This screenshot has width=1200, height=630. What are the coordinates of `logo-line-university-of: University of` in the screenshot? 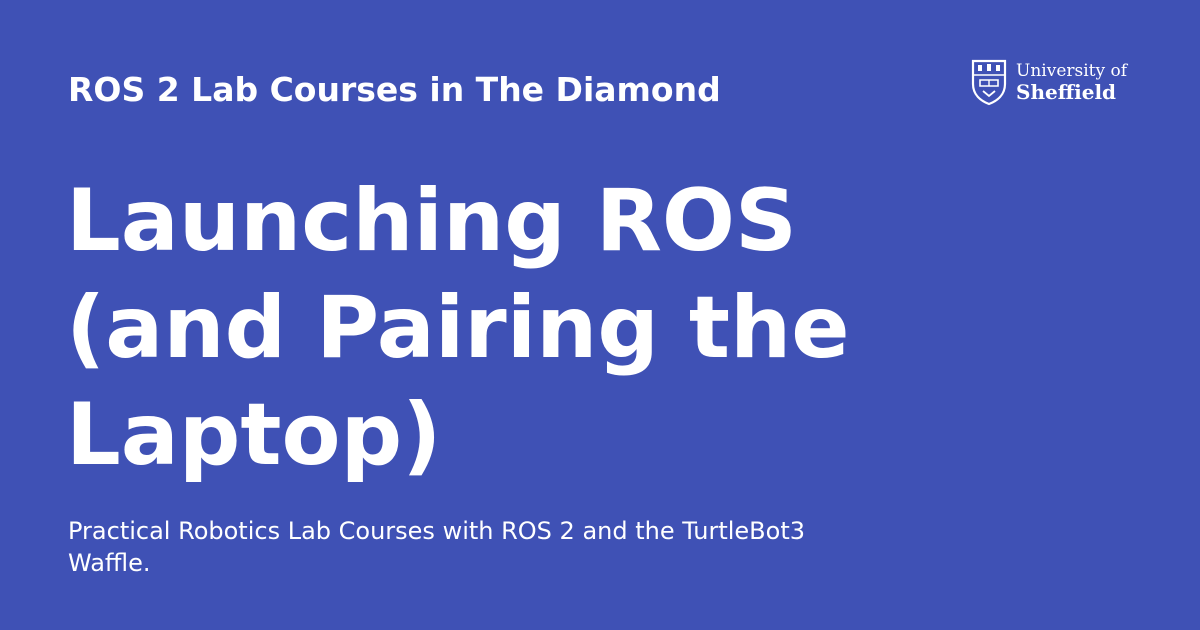 It's located at (1072, 71).